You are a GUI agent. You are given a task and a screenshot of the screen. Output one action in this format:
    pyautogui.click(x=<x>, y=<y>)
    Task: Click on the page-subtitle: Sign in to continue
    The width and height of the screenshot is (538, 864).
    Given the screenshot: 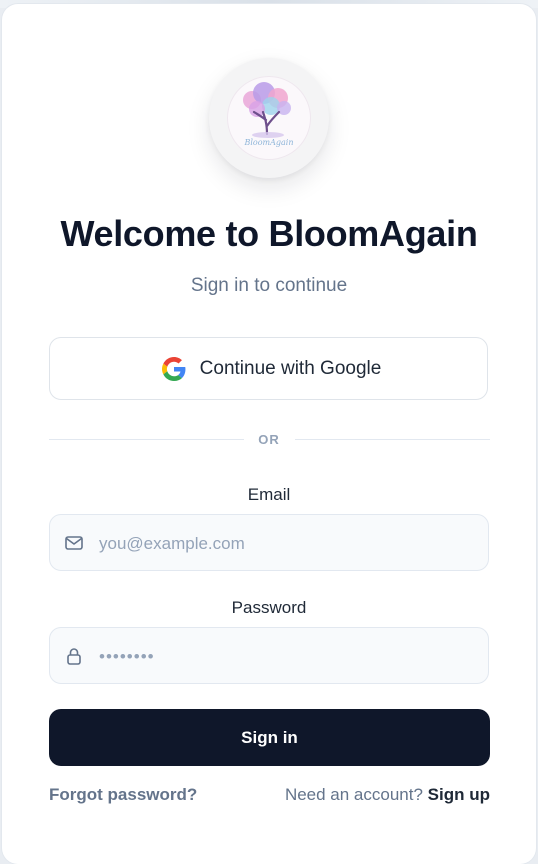 What is the action you would take?
    pyautogui.click(x=269, y=285)
    